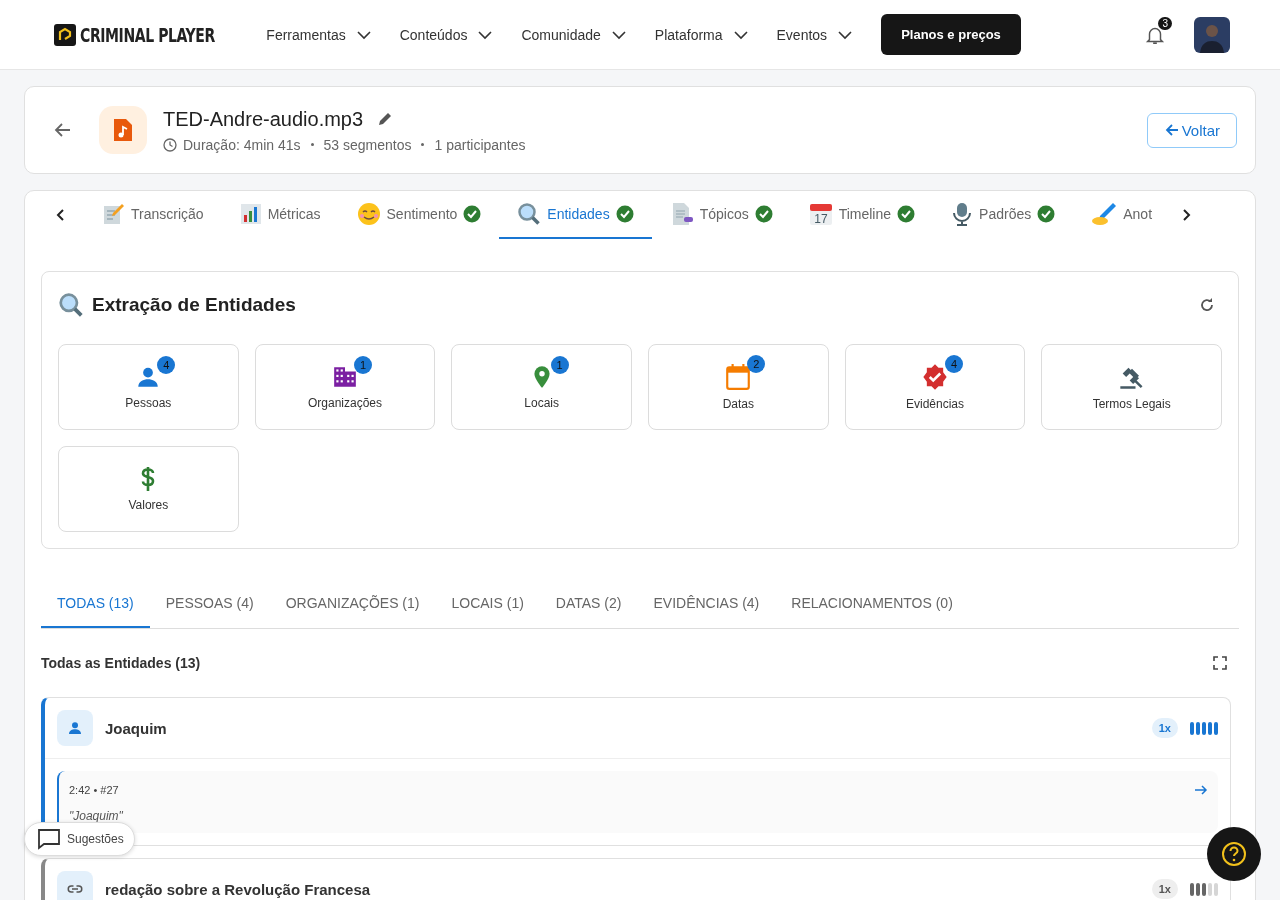 This screenshot has width=1280, height=900. Describe the element at coordinates (148, 489) in the screenshot. I see `entity-type-card: Valores` at that location.